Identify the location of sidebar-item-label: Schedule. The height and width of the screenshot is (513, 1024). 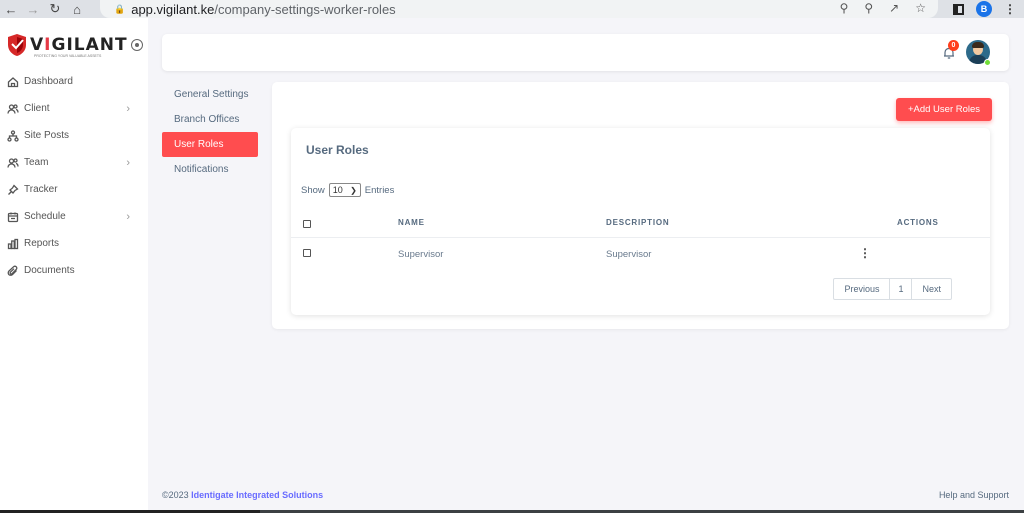
(45, 216).